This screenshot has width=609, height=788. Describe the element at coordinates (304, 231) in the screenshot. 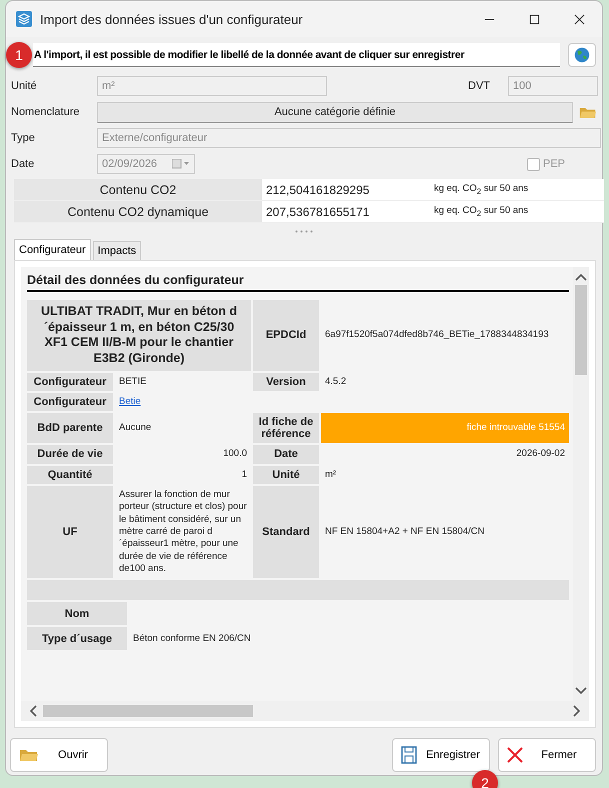

I see `splitter-handle` at that location.